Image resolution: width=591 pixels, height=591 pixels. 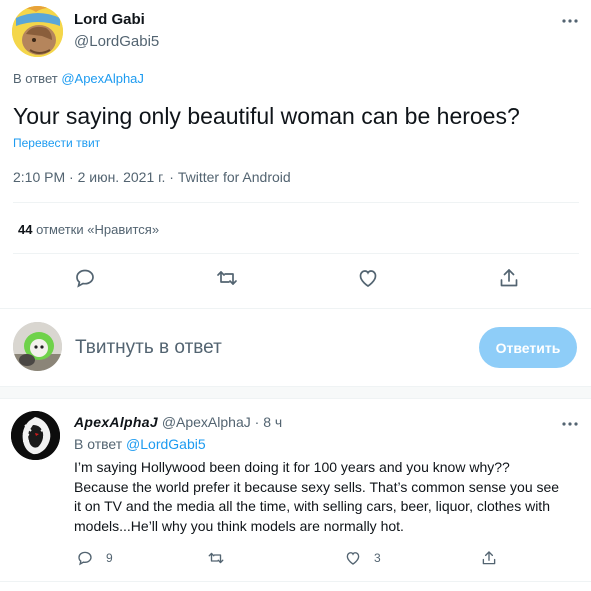 I want to click on reply-share-action, so click(x=489, y=558).